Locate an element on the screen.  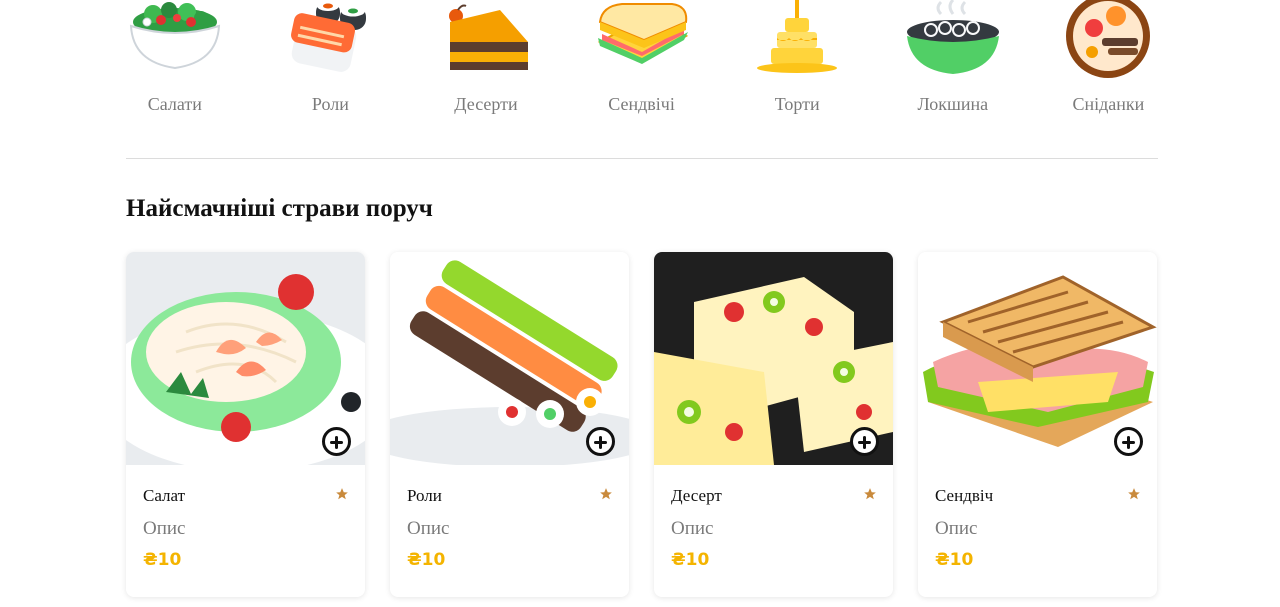
category-label: Десерти is located at coordinates (486, 104).